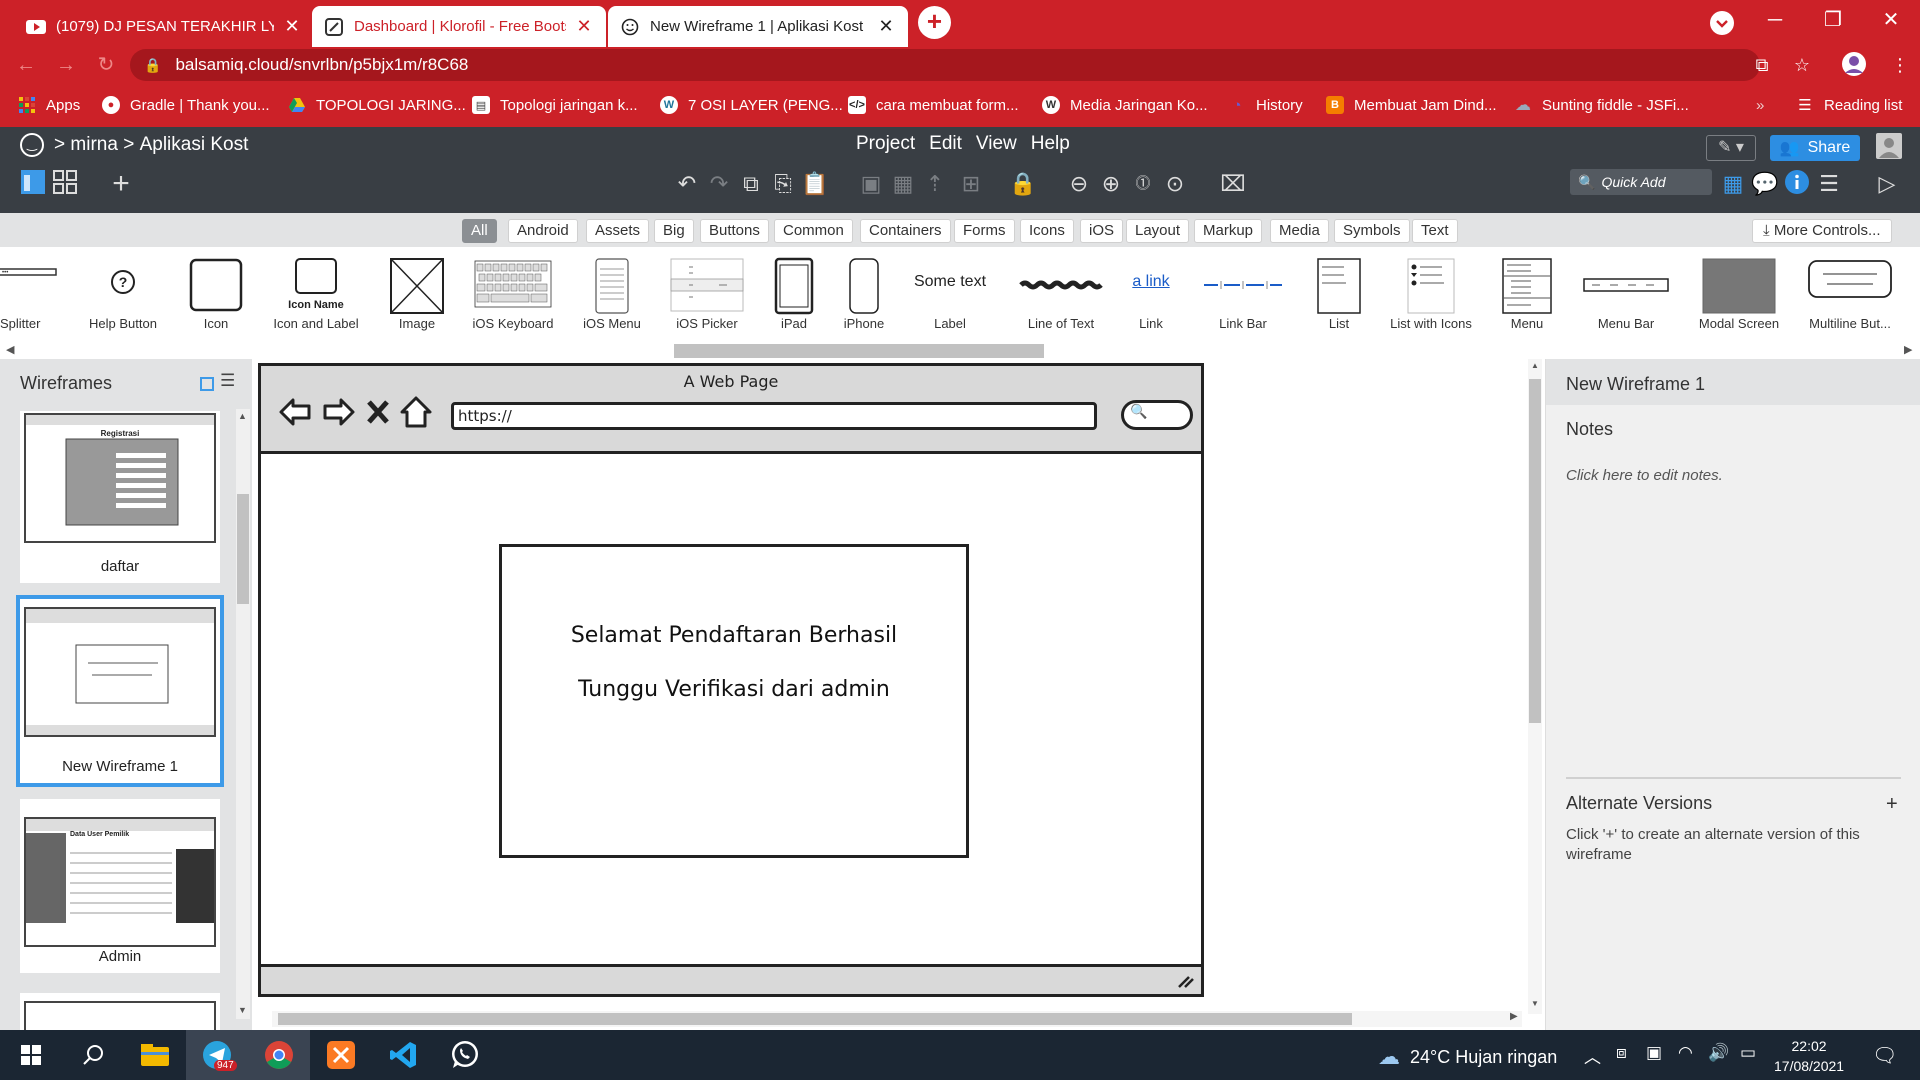 The width and height of the screenshot is (1920, 1080). What do you see at coordinates (871, 184) in the screenshot?
I see `group-icon: ▣` at bounding box center [871, 184].